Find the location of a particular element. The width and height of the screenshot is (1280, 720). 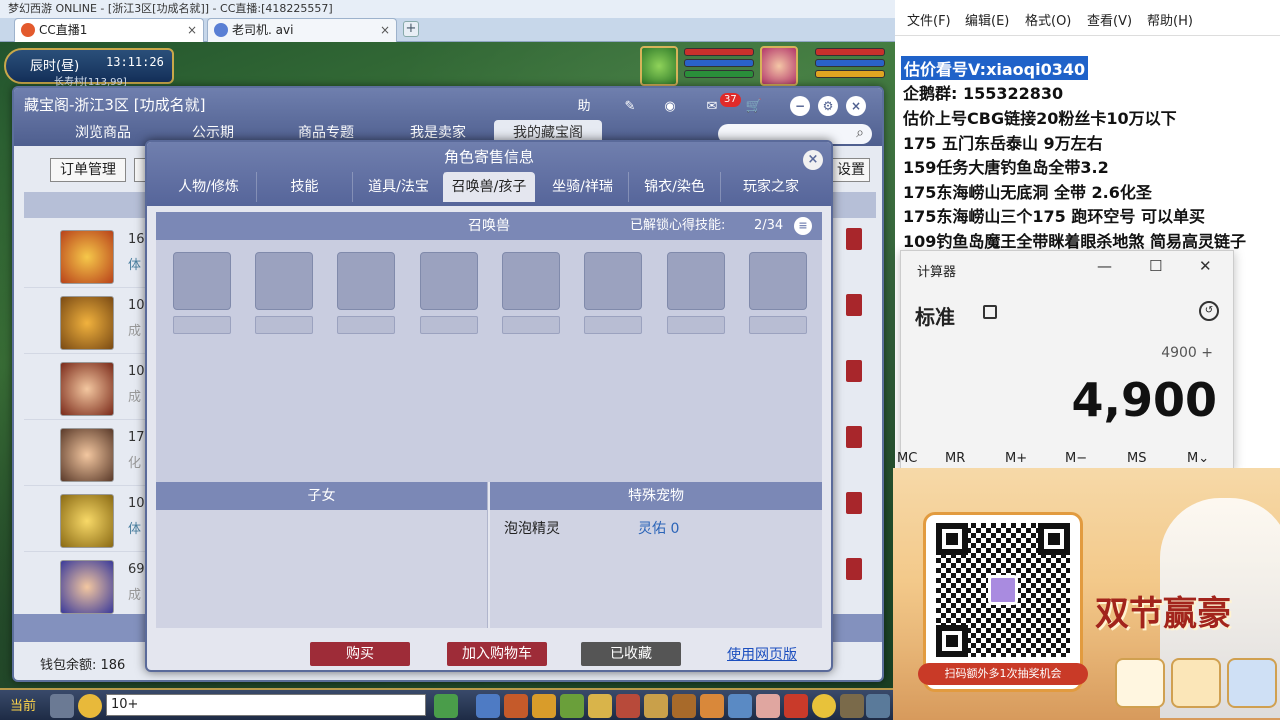

special-pets-panel: 特殊宠物 泡泡精灵 灵佑 0 is located at coordinates (656, 555).